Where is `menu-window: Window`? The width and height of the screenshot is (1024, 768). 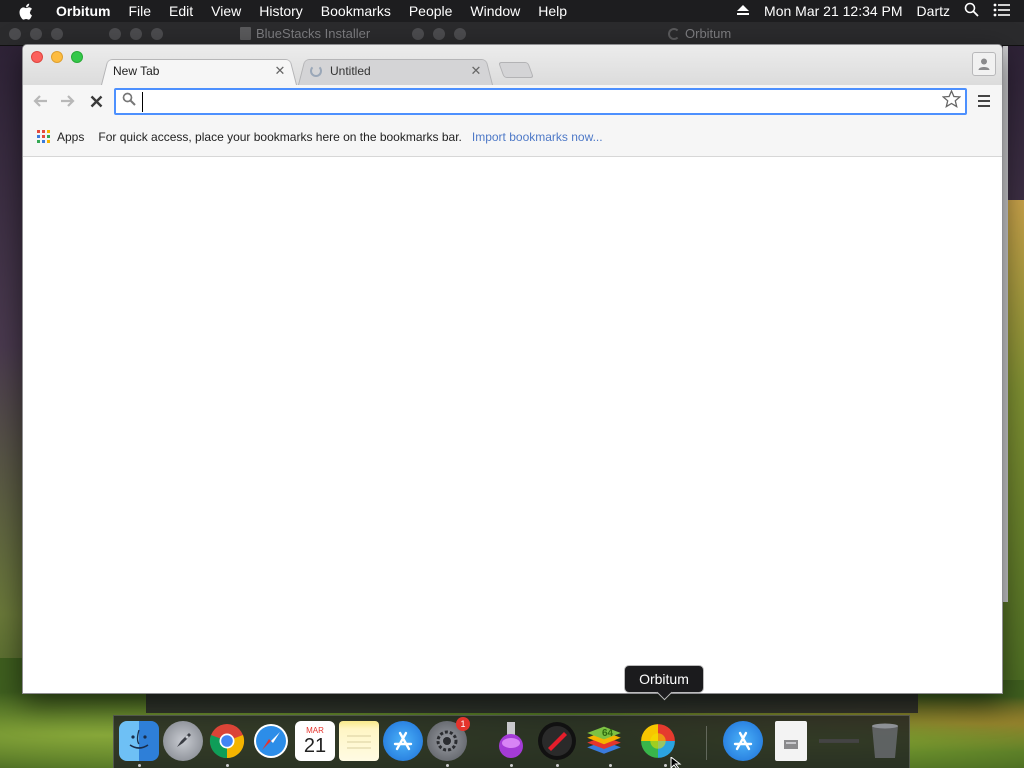 menu-window: Window is located at coordinates (495, 11).